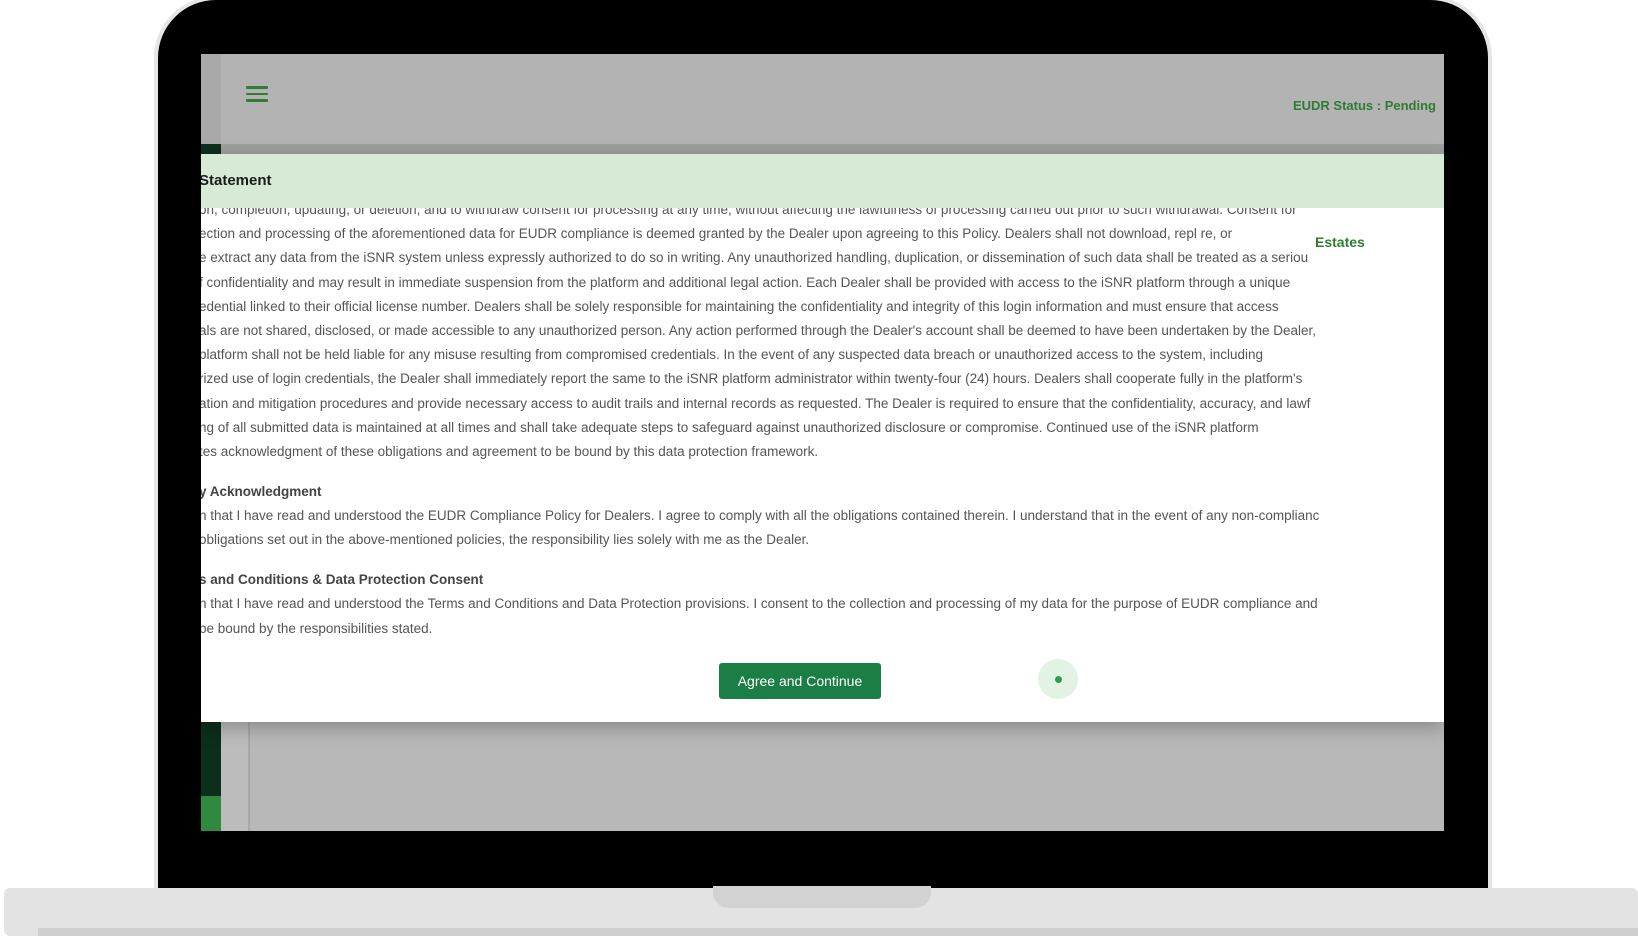  What do you see at coordinates (261, 492) in the screenshot?
I see `acknowledgment-heading: y Acknowledgment` at bounding box center [261, 492].